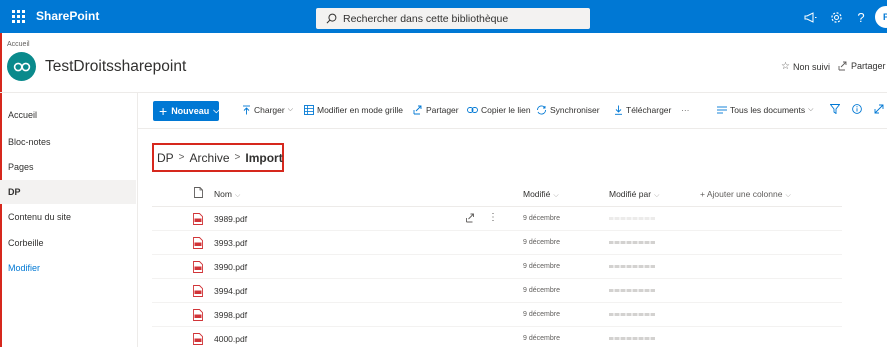 This screenshot has width=887, height=347. What do you see at coordinates (21, 66) in the screenshot?
I see `site-logo` at bounding box center [21, 66].